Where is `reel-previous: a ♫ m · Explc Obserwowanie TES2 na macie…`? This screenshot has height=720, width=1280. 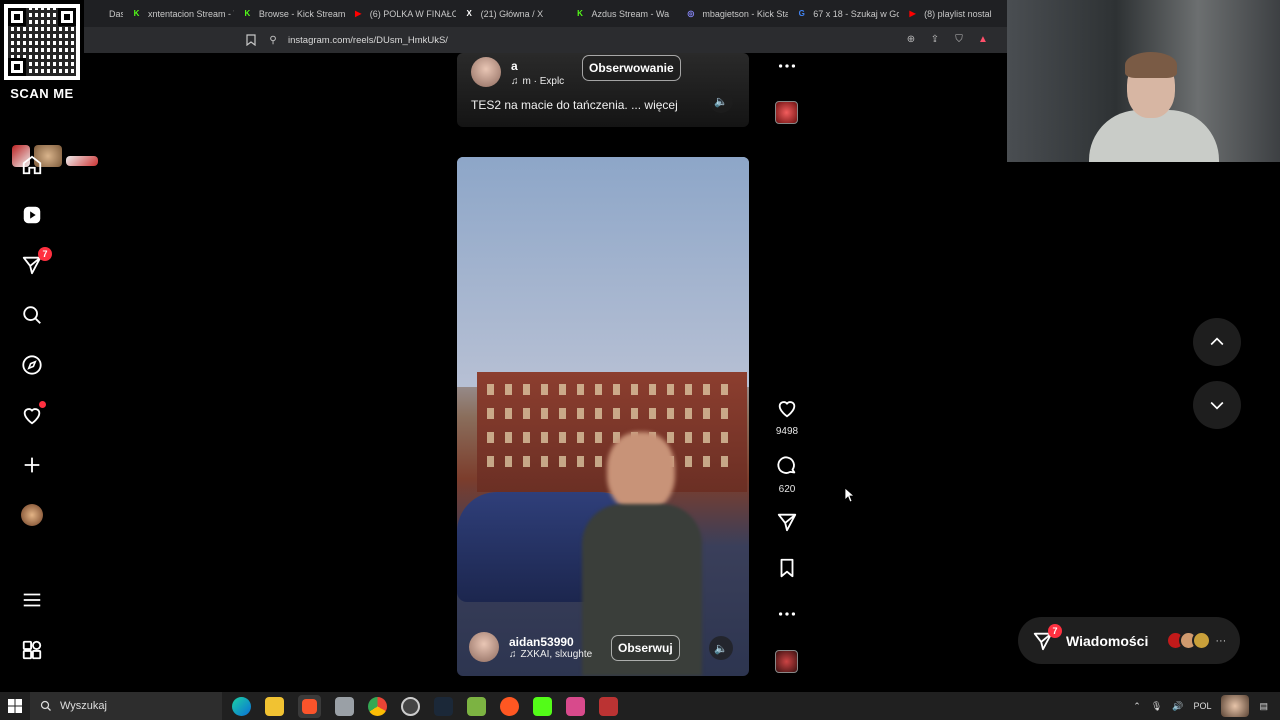
reel-previous: a ♫ m · Explc Obserwowanie TES2 na macie… is located at coordinates (603, 90).